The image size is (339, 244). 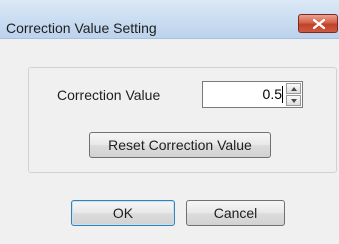 I want to click on correction-value-spinner, so click(x=293, y=94).